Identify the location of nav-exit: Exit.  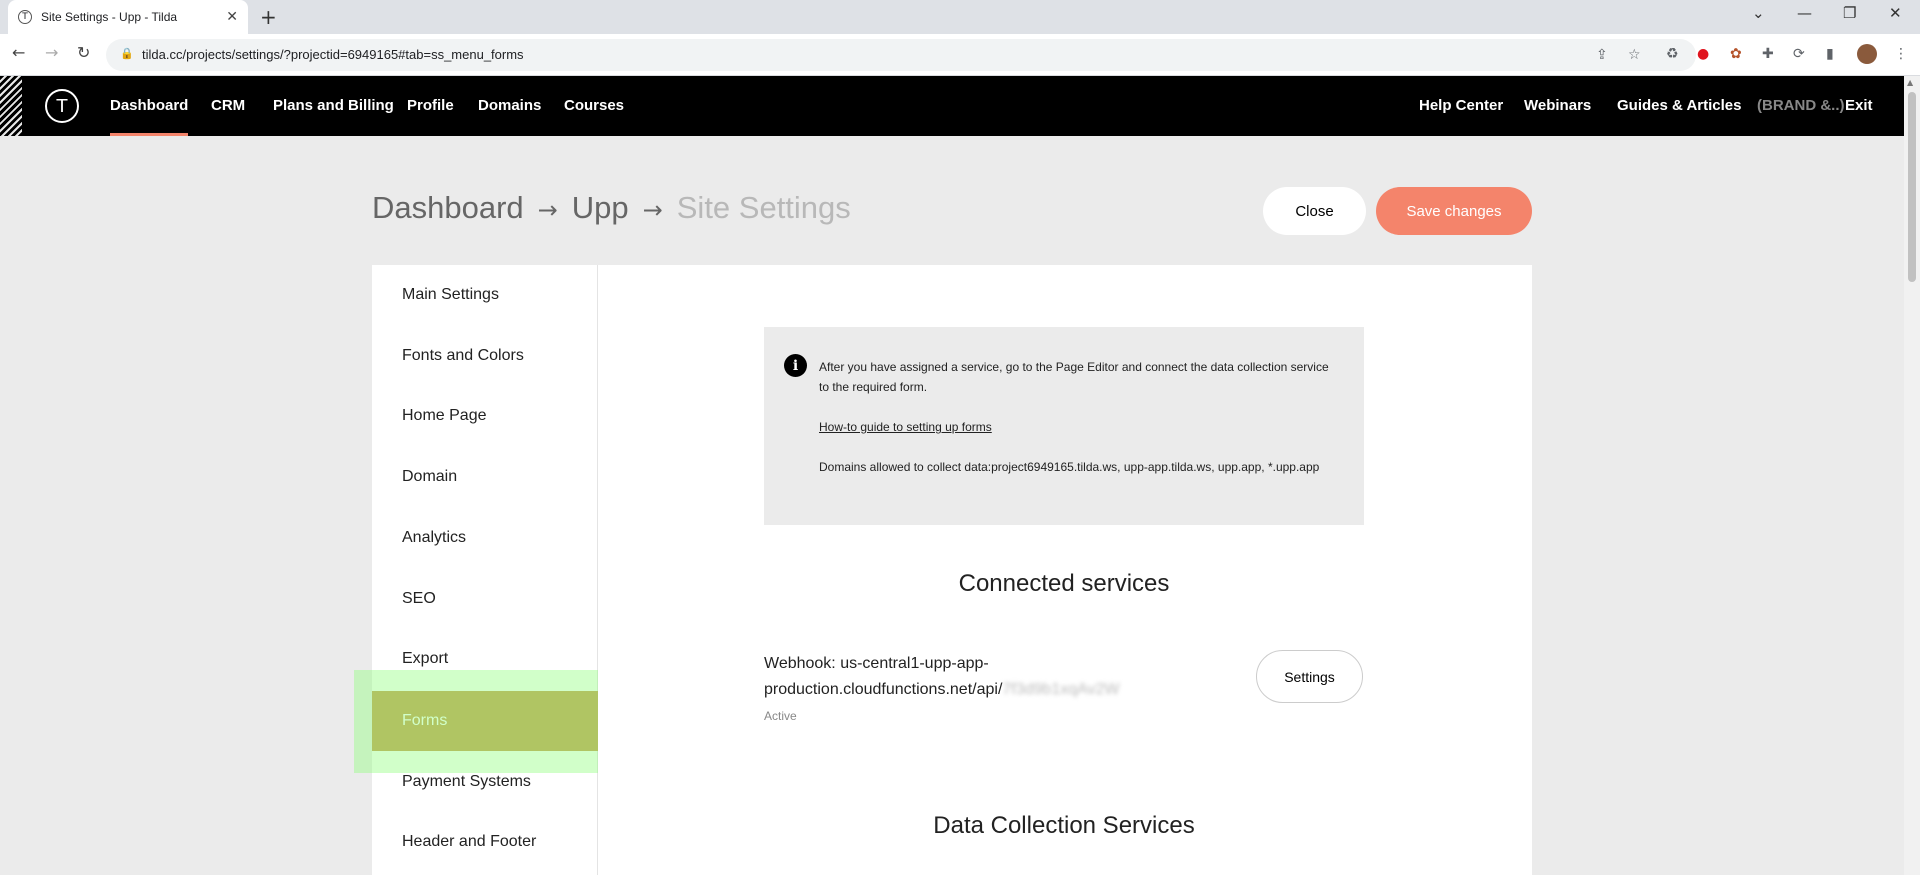
(1859, 106).